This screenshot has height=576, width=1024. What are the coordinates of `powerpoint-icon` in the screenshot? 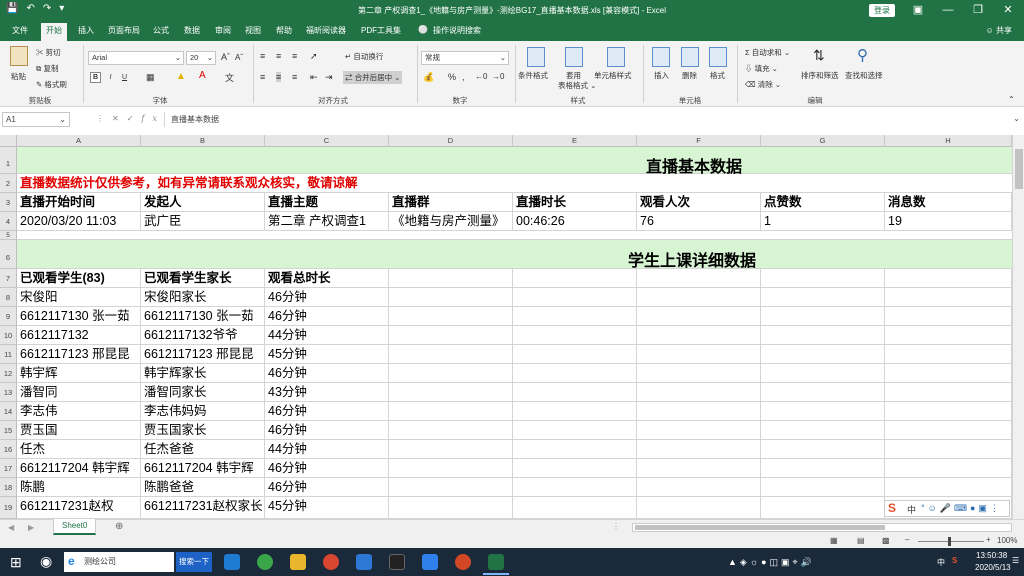 It's located at (463, 562).